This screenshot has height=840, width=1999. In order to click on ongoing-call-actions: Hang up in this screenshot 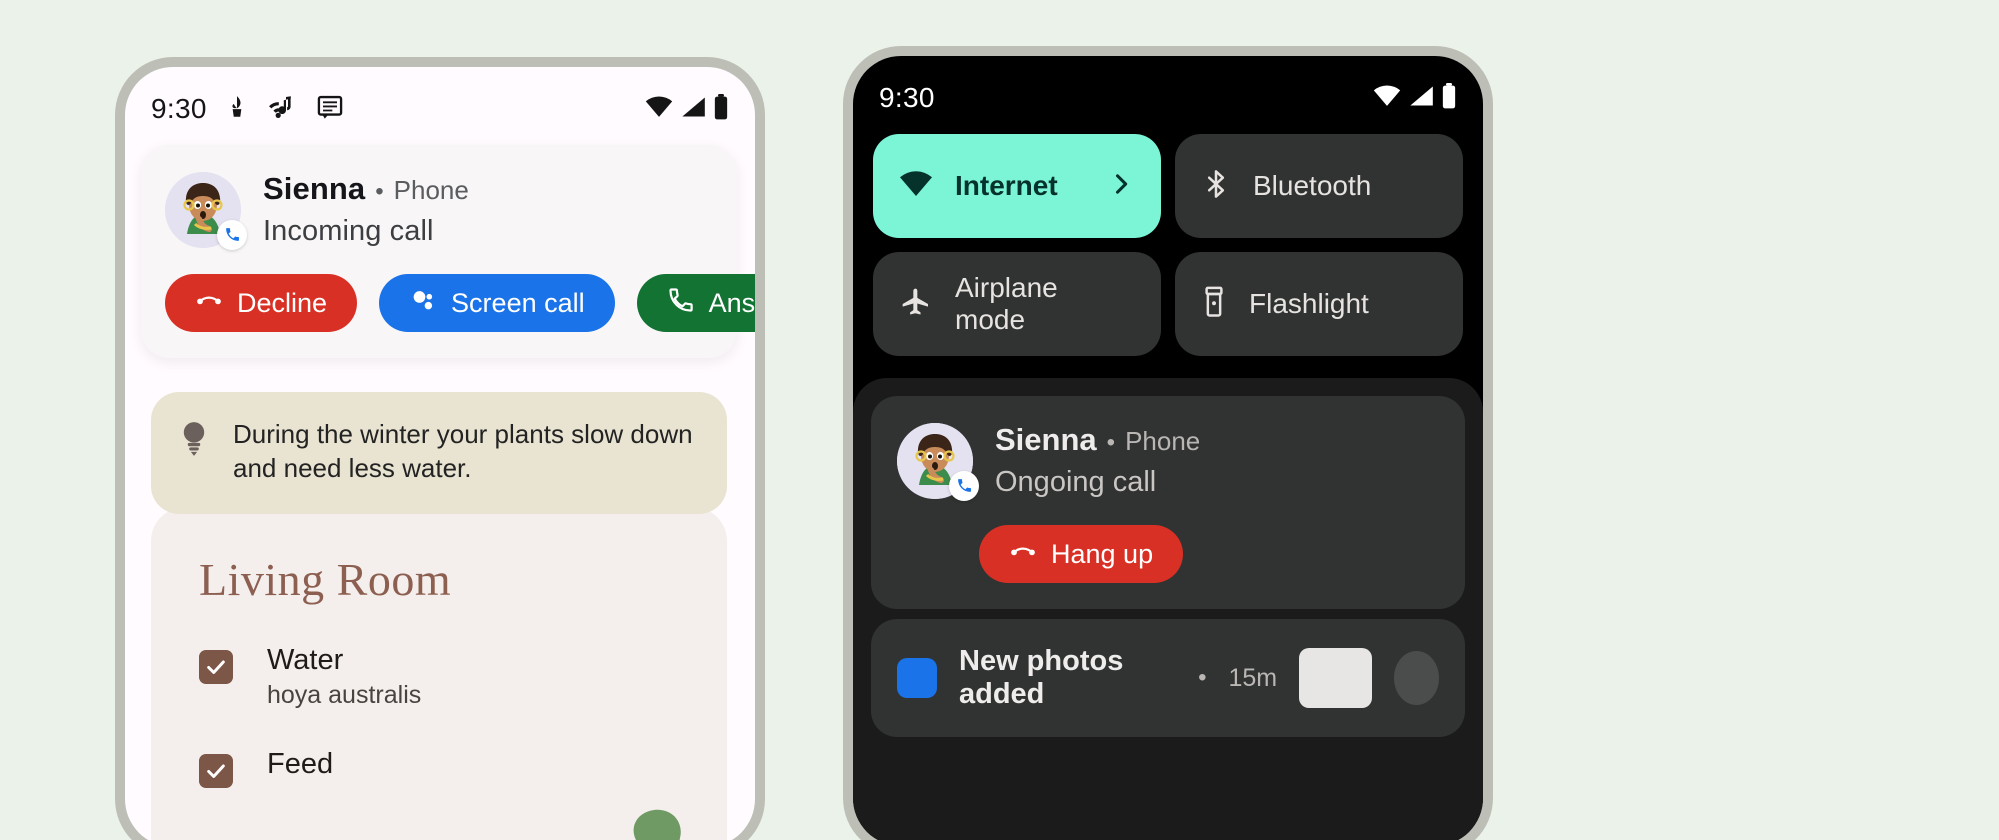, I will do `click(1168, 554)`.